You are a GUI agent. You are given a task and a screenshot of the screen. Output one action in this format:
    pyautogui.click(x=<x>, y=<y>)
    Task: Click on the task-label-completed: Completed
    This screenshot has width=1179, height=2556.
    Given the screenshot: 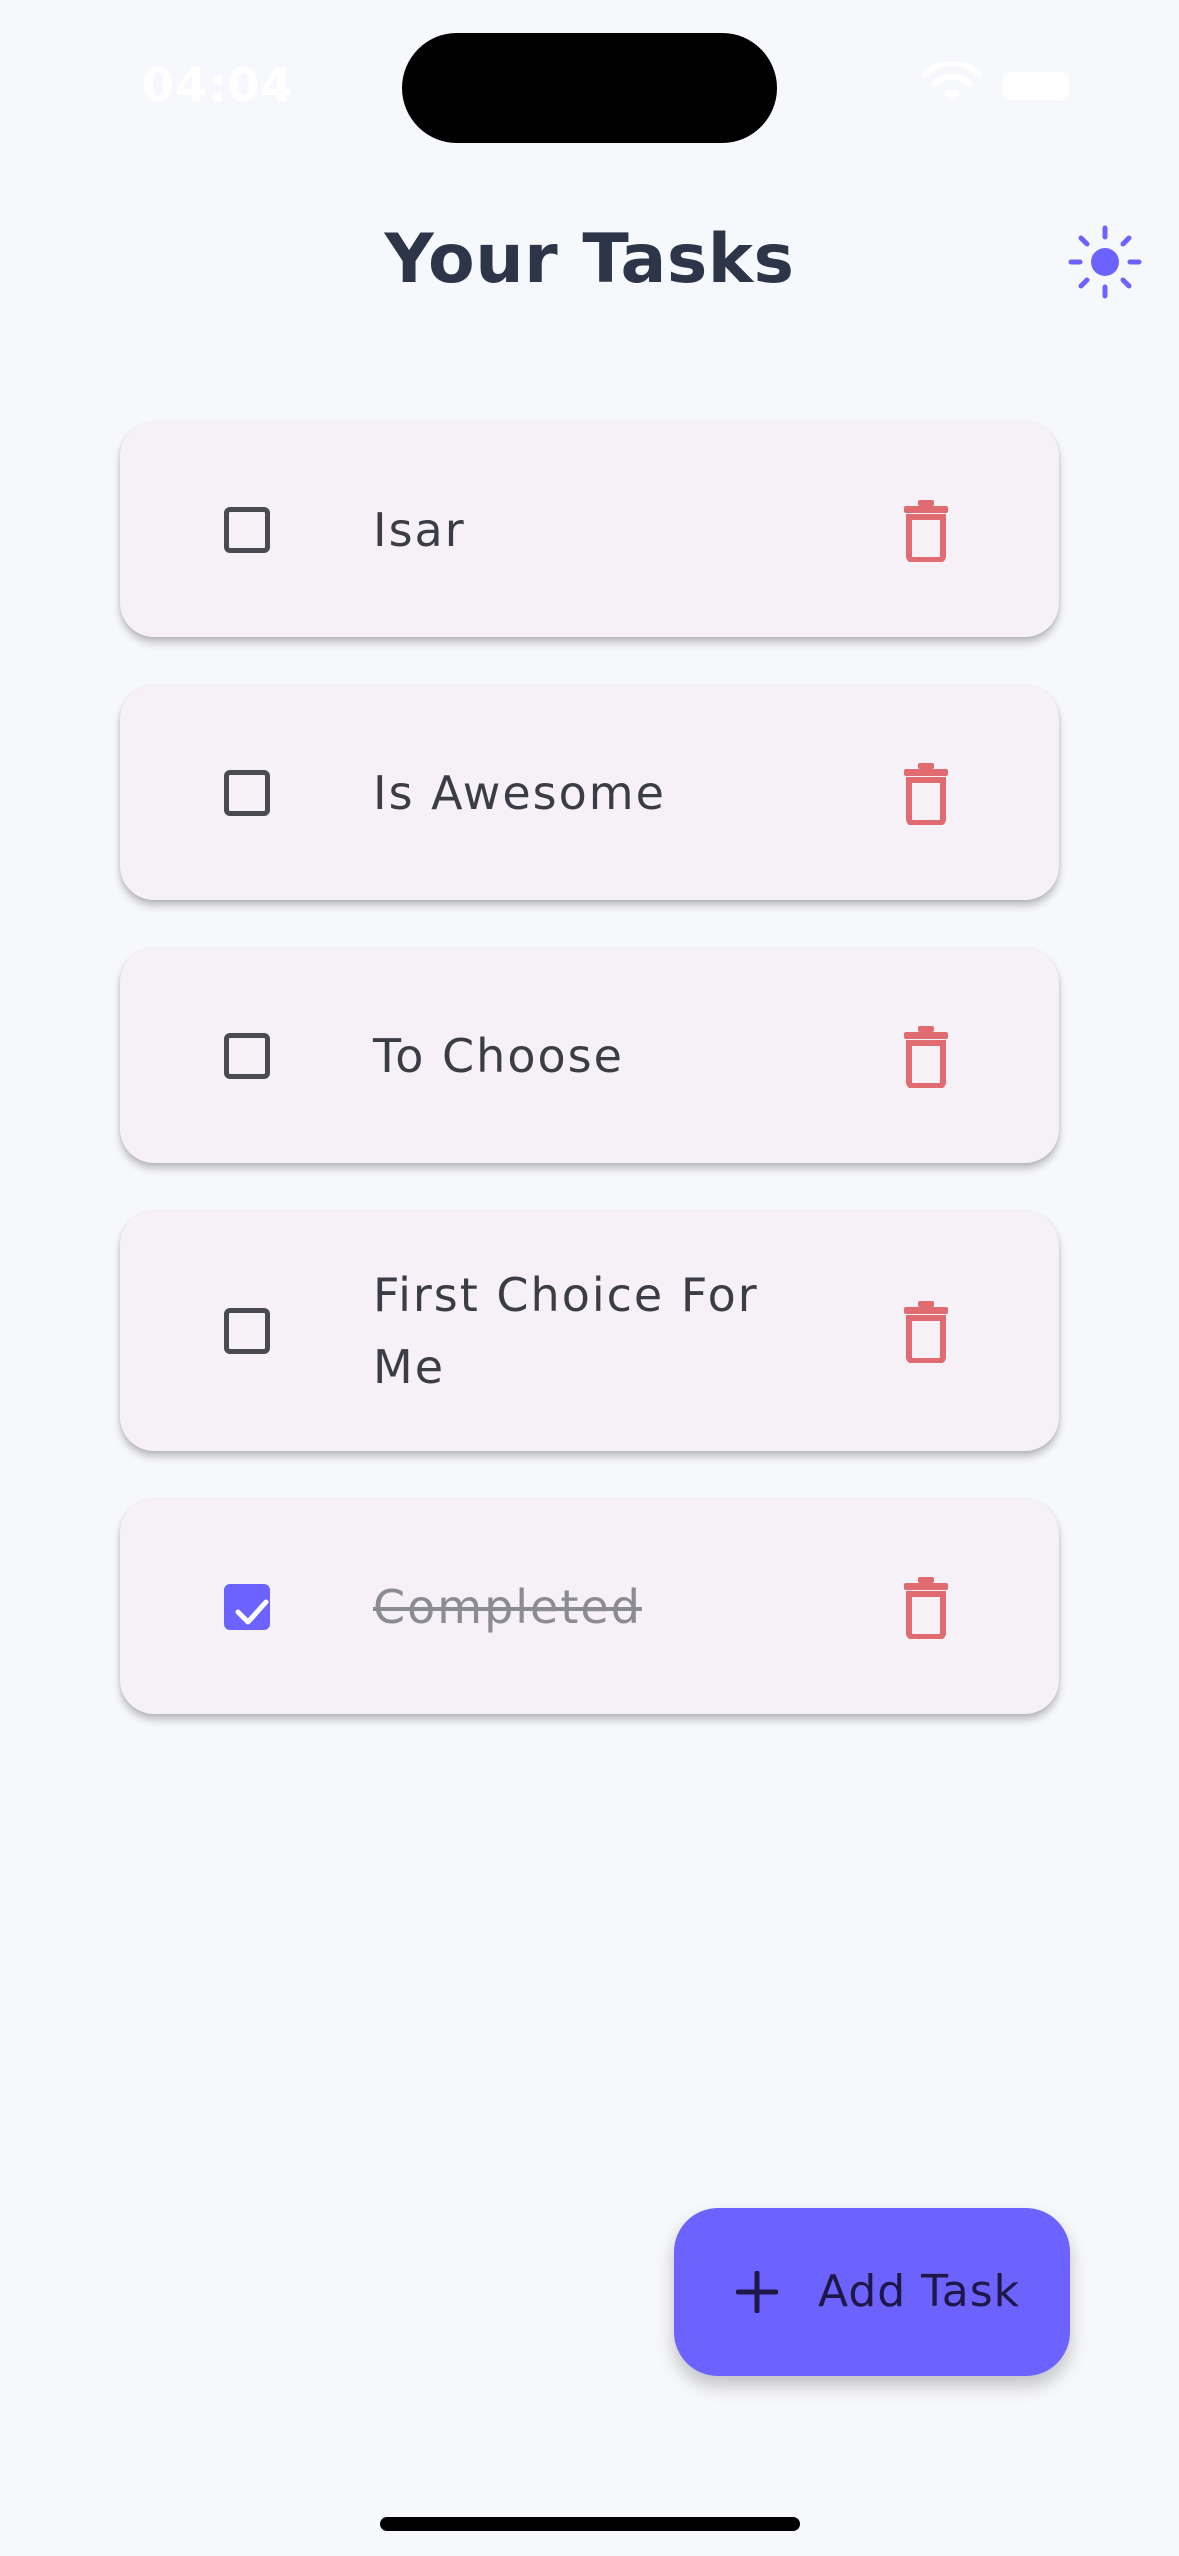 What is the action you would take?
    pyautogui.click(x=507, y=1606)
    